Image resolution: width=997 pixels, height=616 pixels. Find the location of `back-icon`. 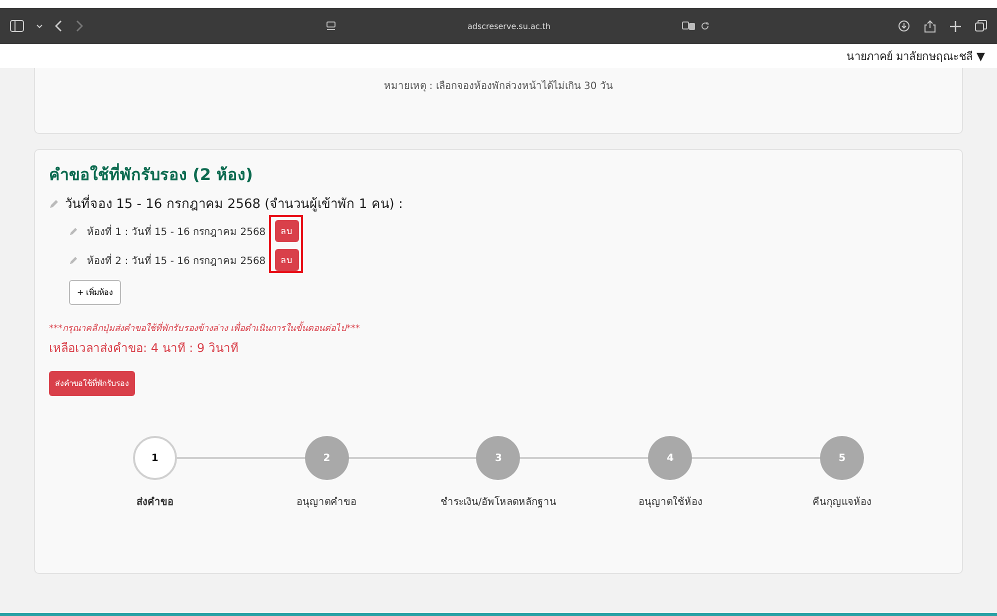

back-icon is located at coordinates (59, 26).